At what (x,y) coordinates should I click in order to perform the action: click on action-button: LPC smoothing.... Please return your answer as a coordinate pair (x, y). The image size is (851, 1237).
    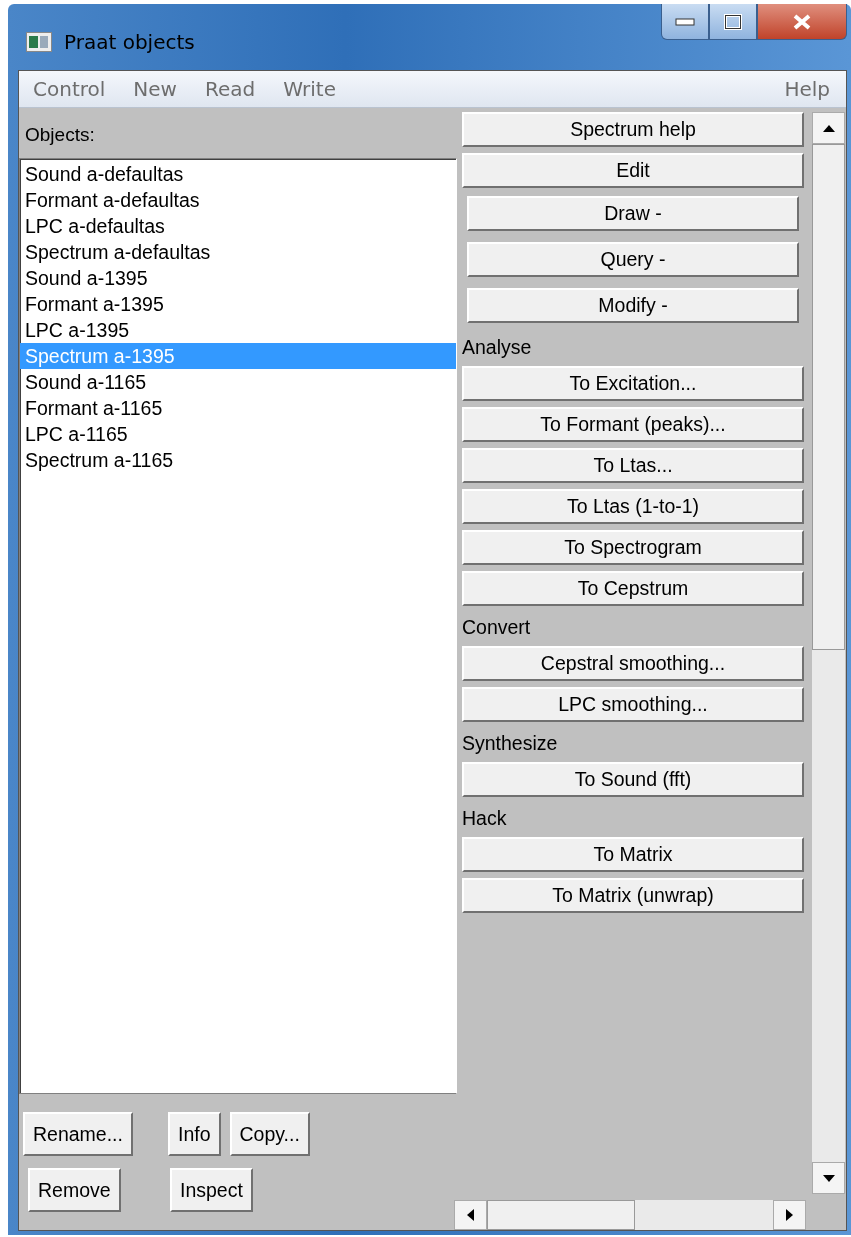
    Looking at the image, I should click on (633, 704).